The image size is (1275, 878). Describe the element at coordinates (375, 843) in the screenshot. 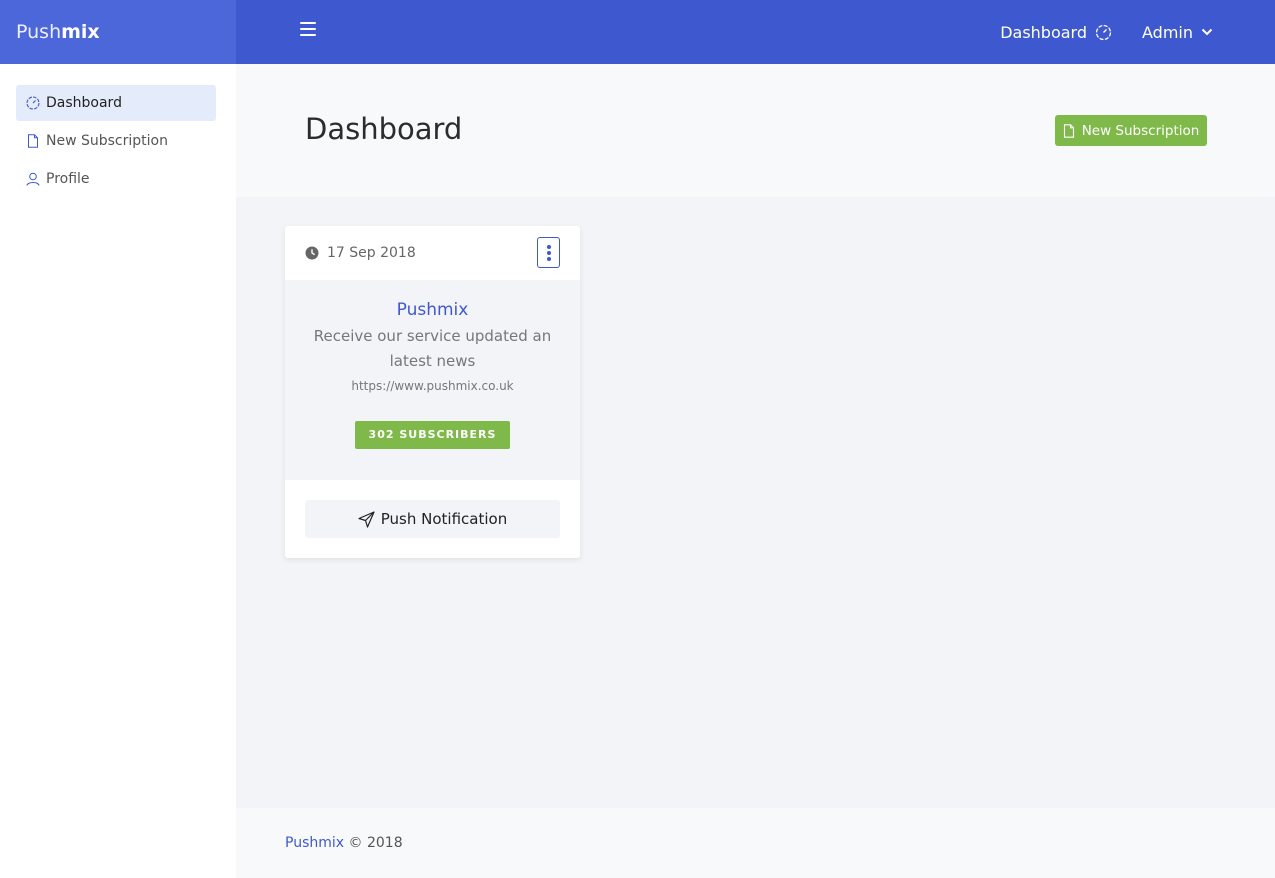

I see `footer-copyright: © 2018` at that location.